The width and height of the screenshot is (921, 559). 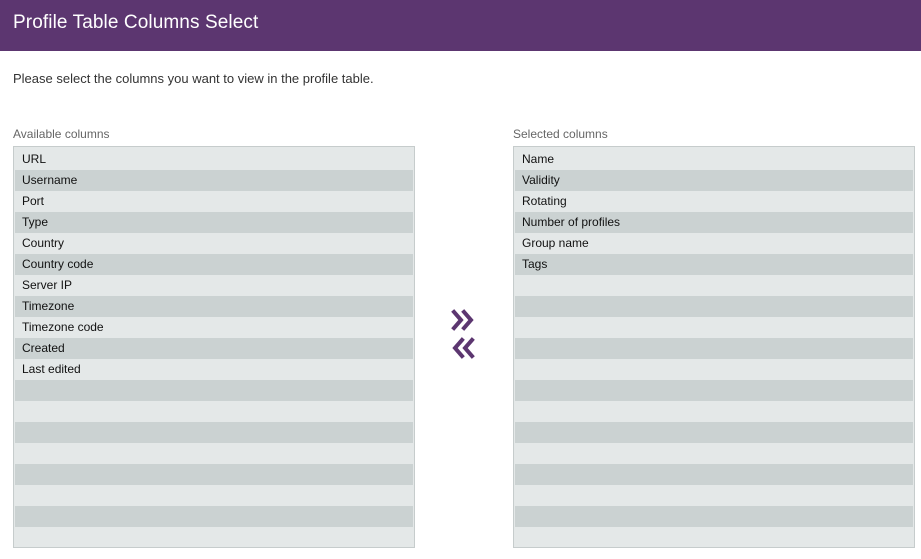 I want to click on dialog-title: Profile Table Columns Select, so click(x=136, y=22).